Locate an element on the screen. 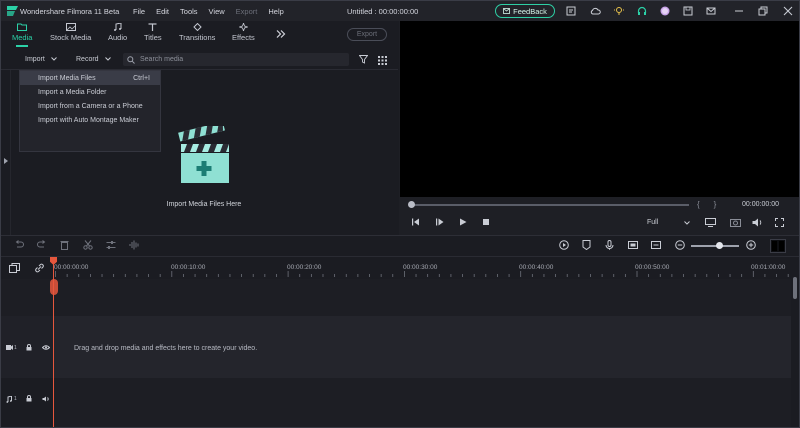  grid-view-icon is located at coordinates (382, 60).